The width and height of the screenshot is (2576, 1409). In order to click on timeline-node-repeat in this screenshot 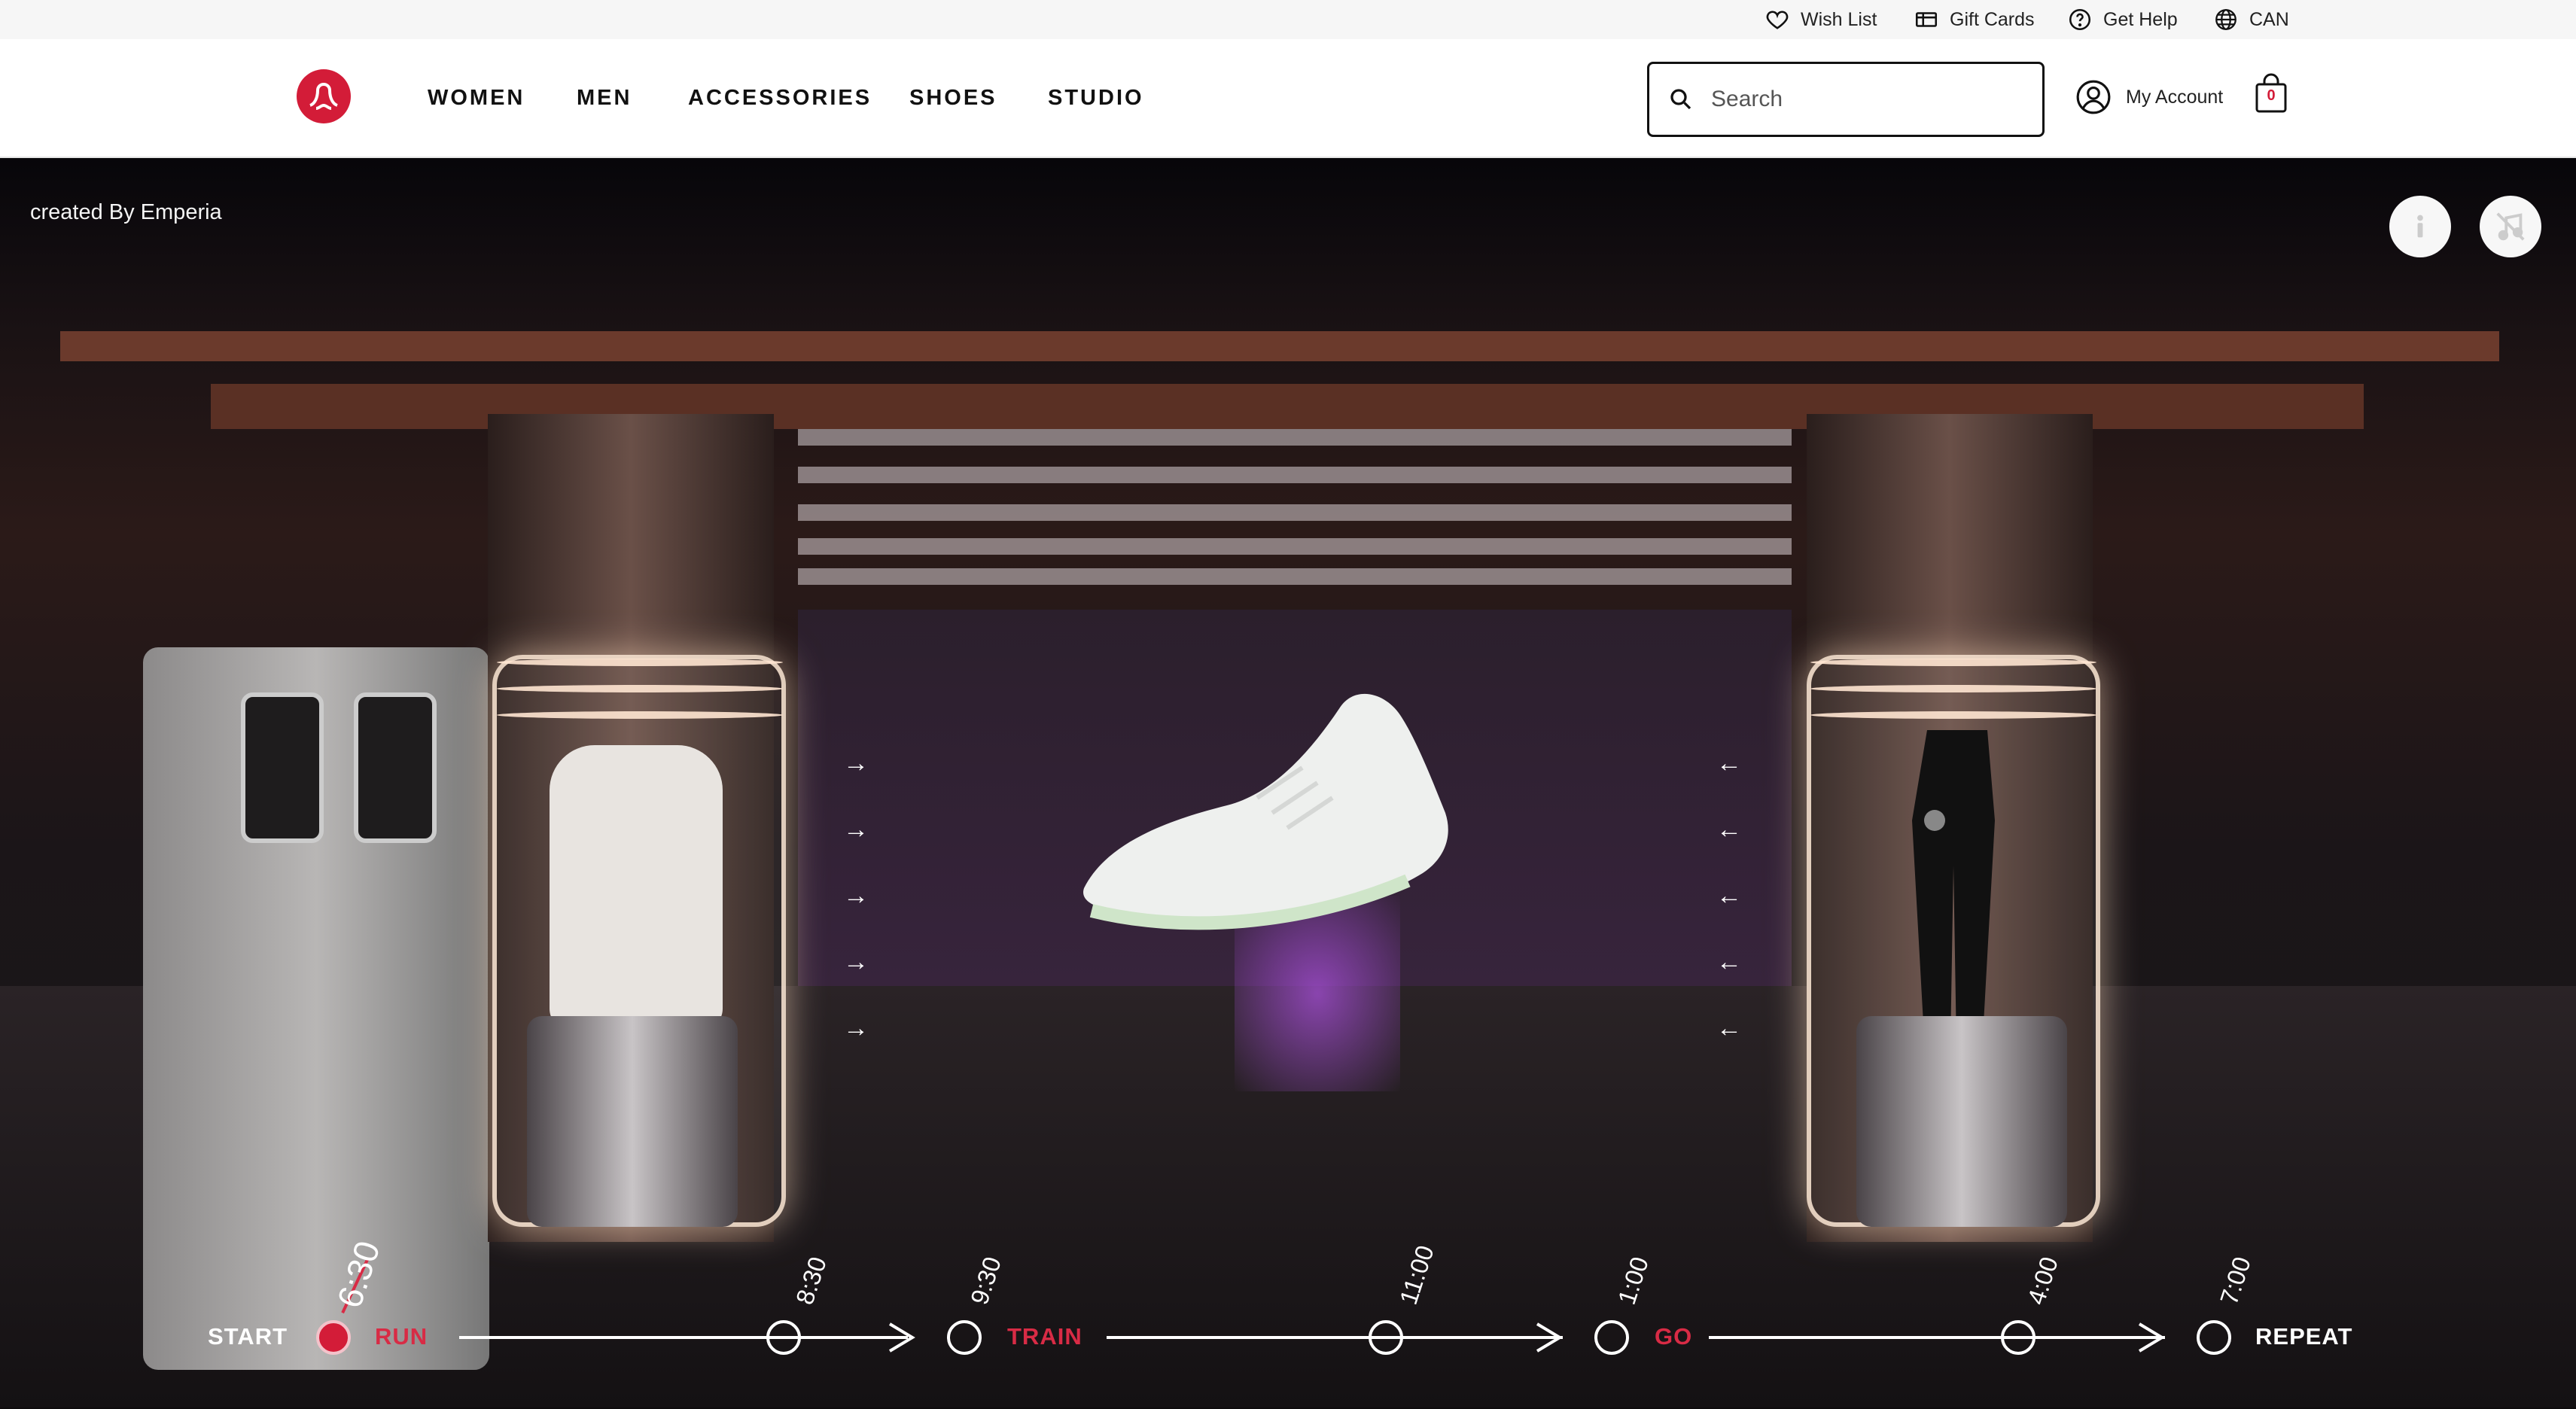, I will do `click(2214, 1337)`.